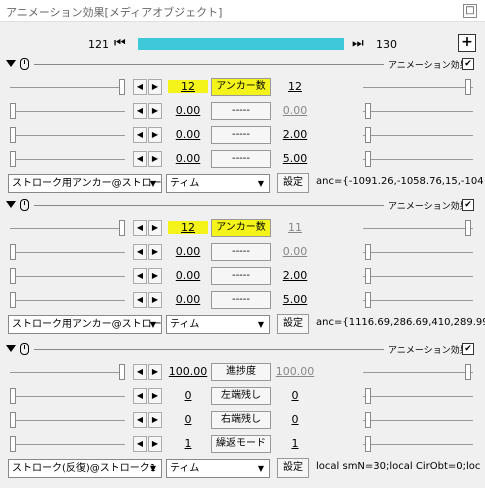 The height and width of the screenshot is (488, 485). What do you see at coordinates (241, 87) in the screenshot?
I see `param-button: アンカー数` at bounding box center [241, 87].